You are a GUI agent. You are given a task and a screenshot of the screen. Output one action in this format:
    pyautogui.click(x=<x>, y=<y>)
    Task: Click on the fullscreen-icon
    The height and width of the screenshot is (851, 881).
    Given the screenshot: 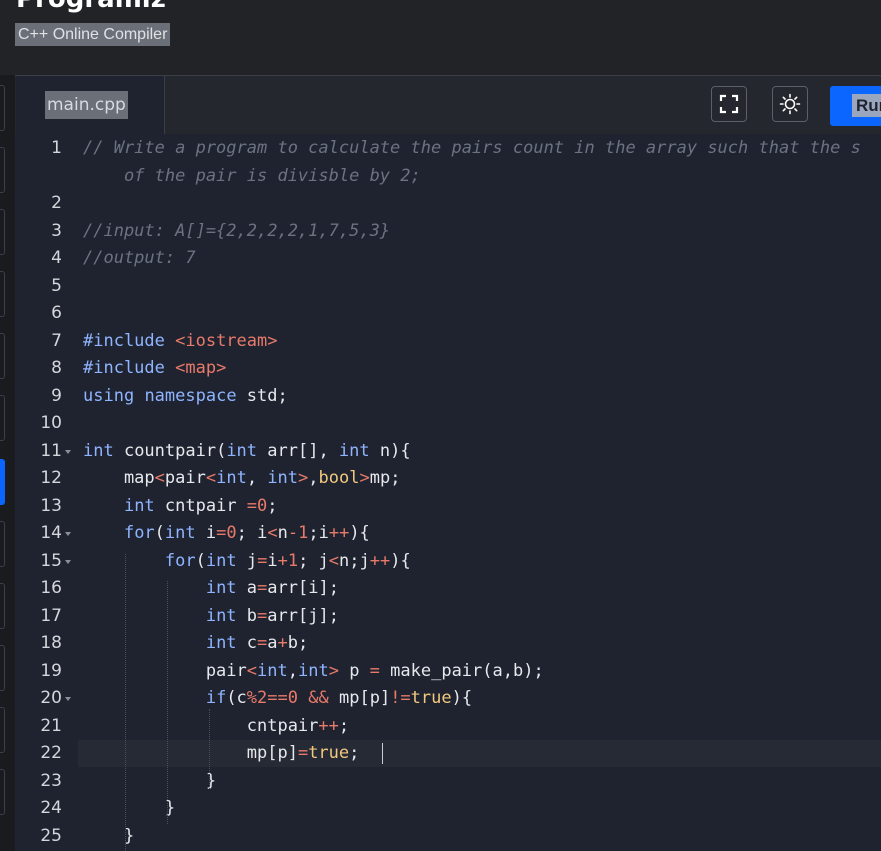 What is the action you would take?
    pyautogui.click(x=729, y=104)
    